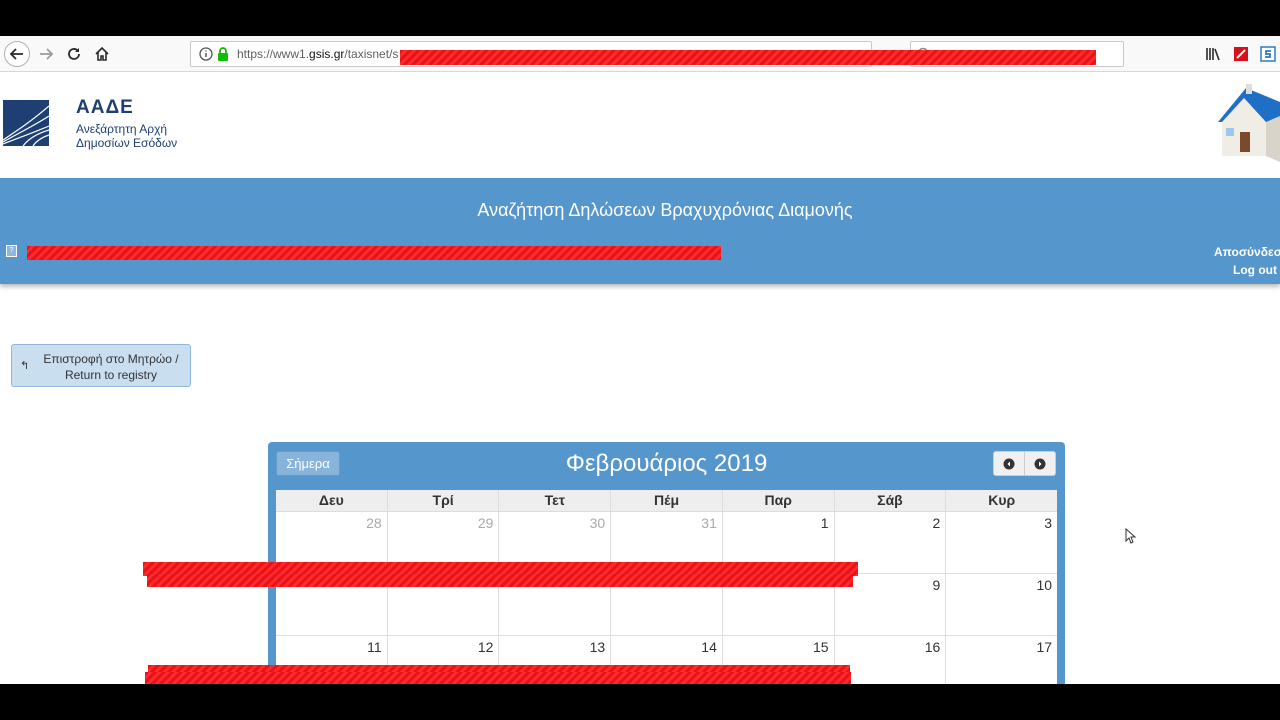 This screenshot has width=1280, height=720. I want to click on day-number: 31, so click(709, 523).